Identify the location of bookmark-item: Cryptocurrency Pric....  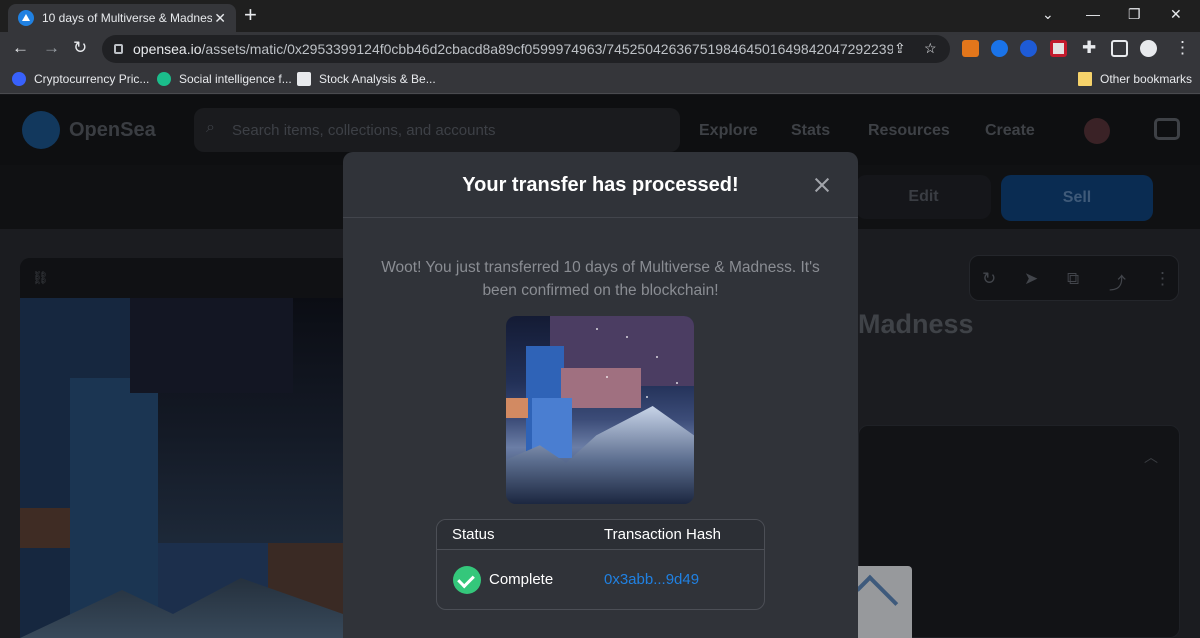
(80, 79).